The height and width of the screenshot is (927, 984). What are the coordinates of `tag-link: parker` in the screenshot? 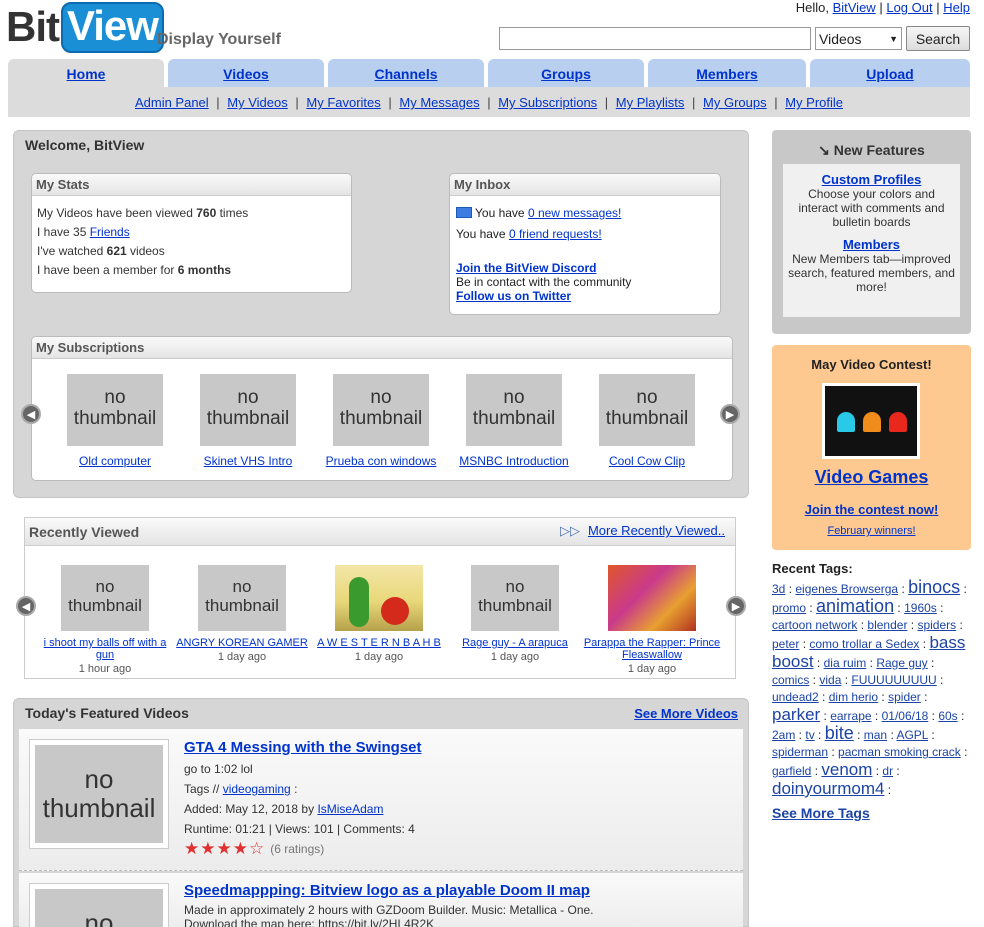 It's located at (796, 714).